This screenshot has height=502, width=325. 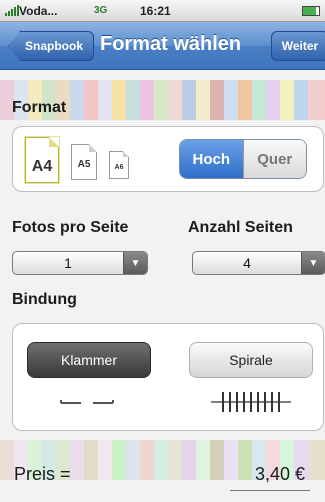 I want to click on clock: 16:21, so click(x=155, y=11).